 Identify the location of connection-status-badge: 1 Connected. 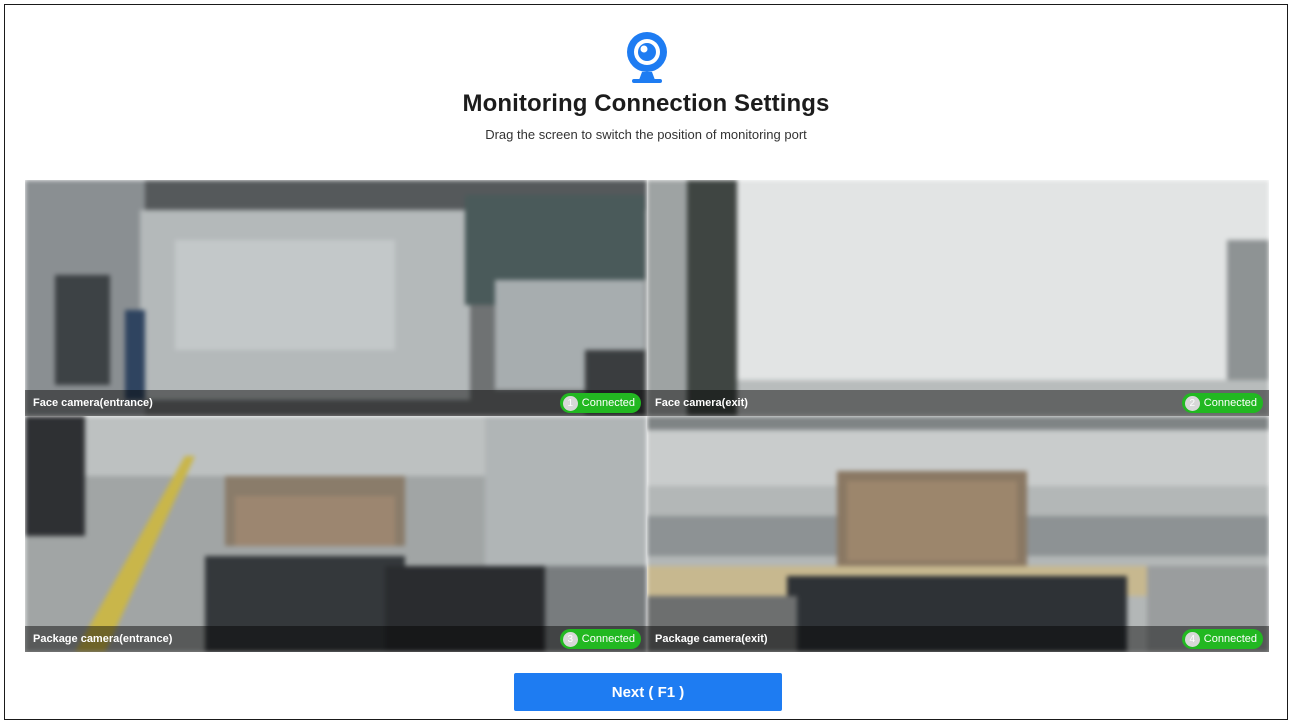
(600, 403).